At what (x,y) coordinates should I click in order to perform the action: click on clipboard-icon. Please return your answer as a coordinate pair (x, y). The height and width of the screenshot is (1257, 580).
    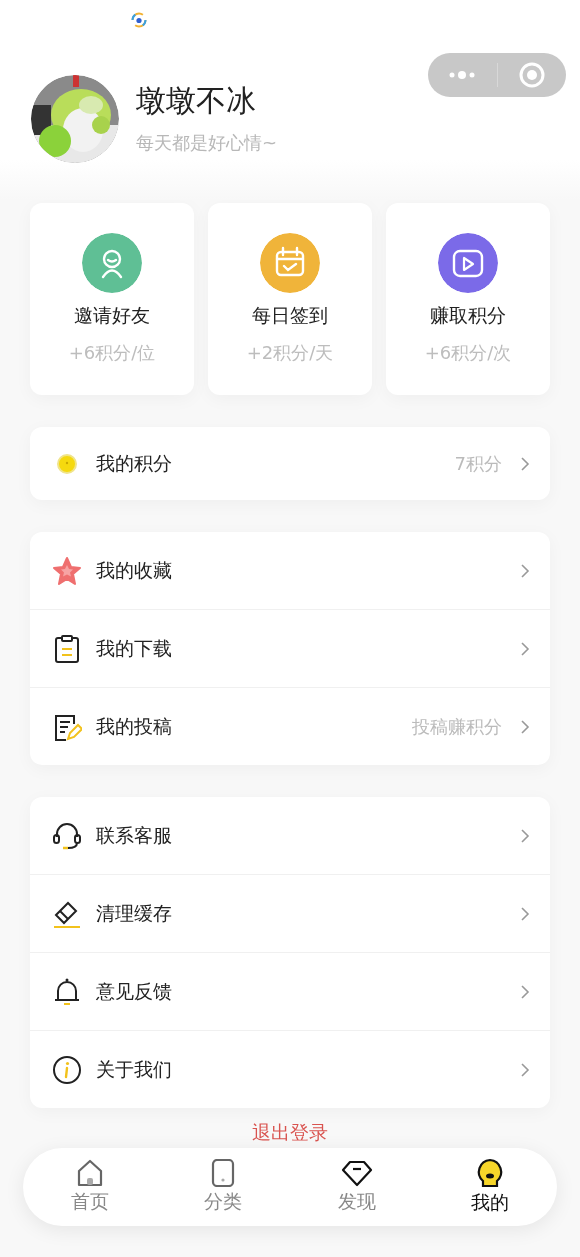
    Looking at the image, I should click on (67, 648).